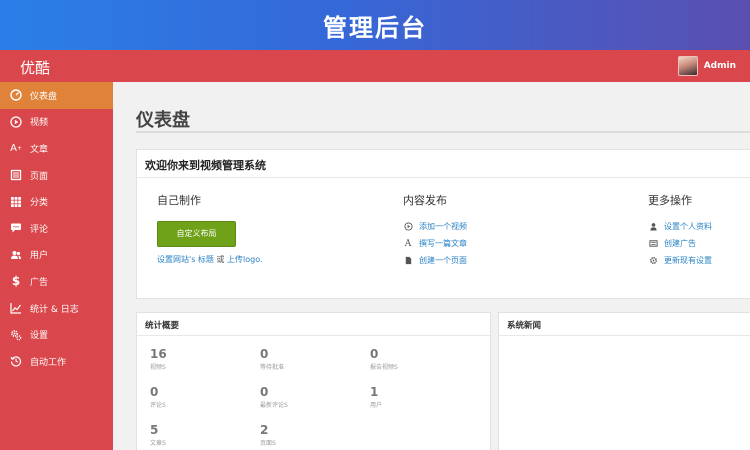  What do you see at coordinates (220, 259) in the screenshot?
I see `hint-connector: 或` at bounding box center [220, 259].